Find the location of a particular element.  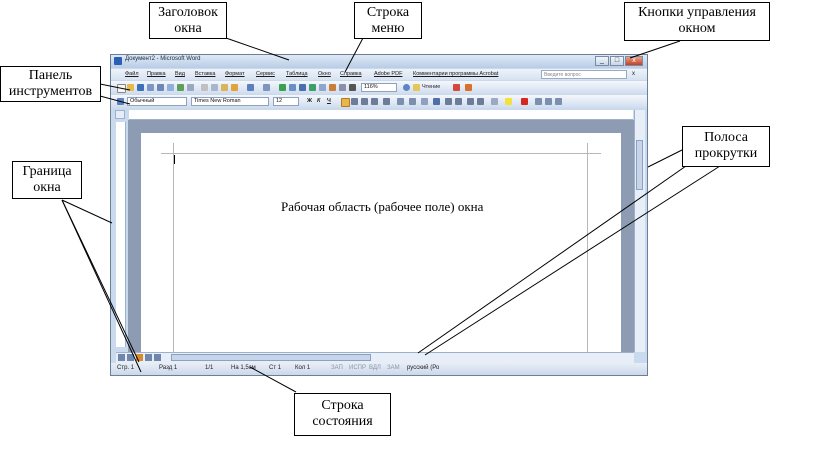

callout-toolbars: Панель инструментов is located at coordinates (50, 84).